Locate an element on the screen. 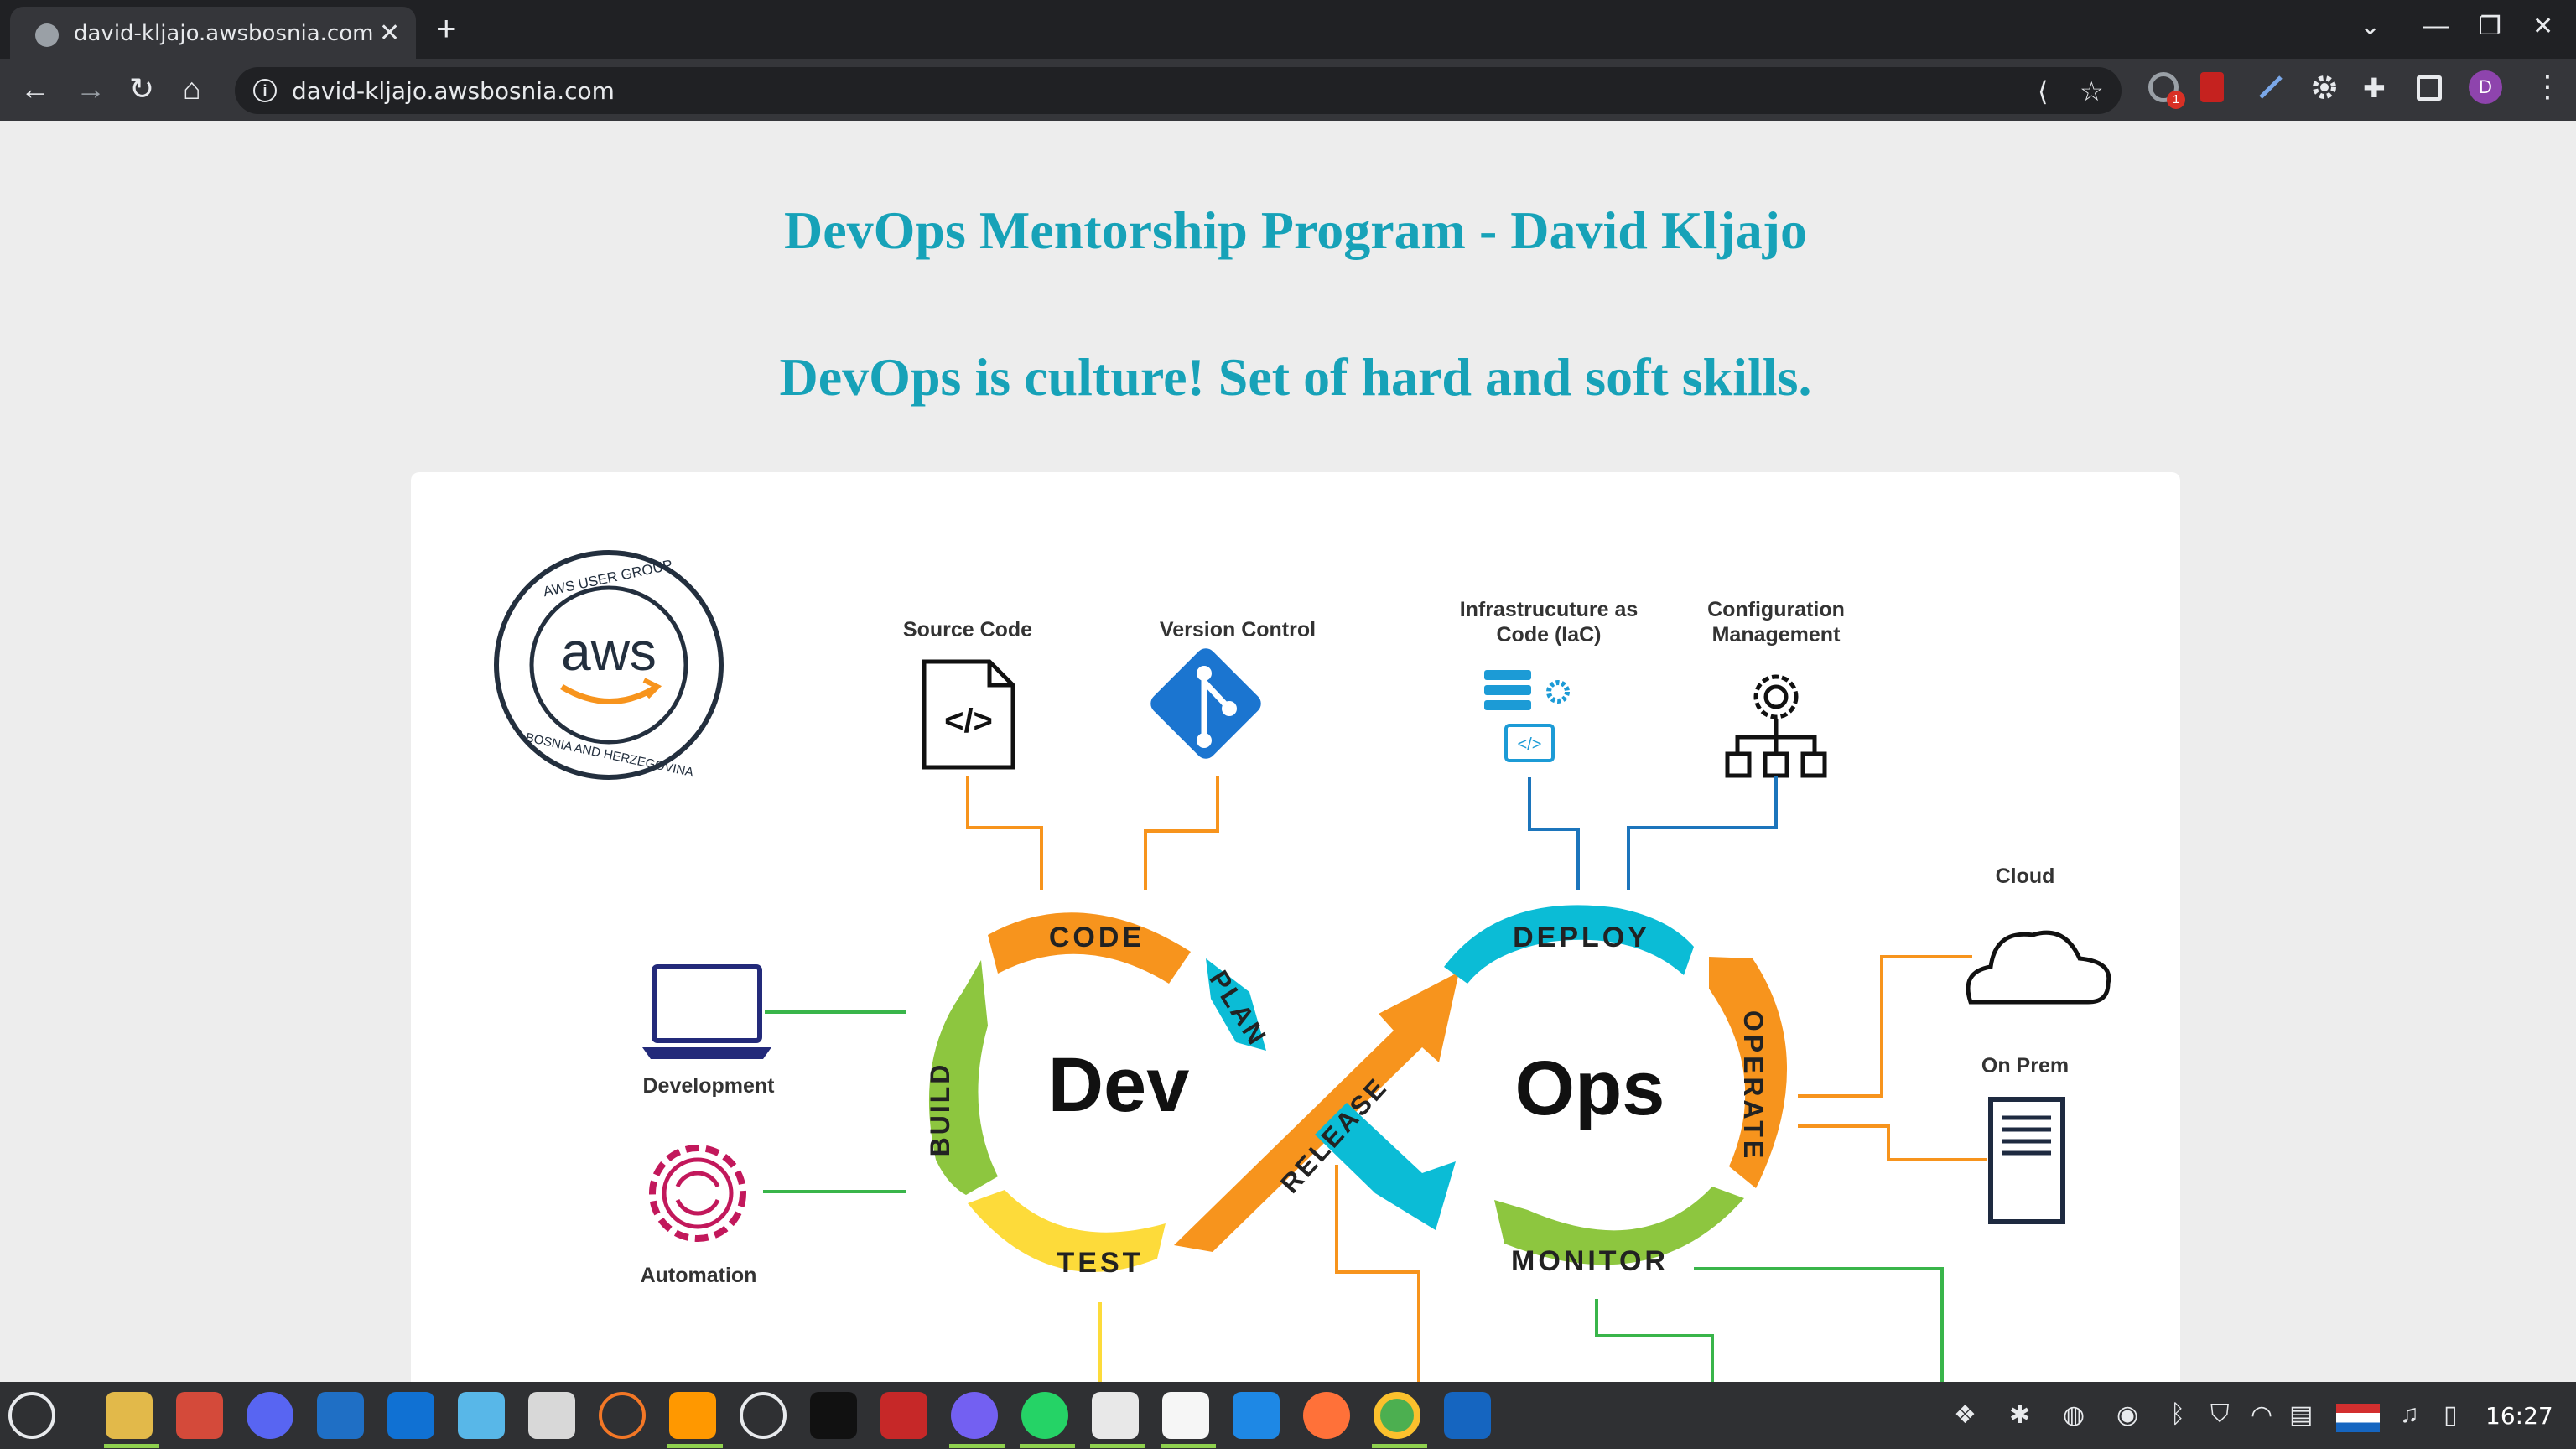 The height and width of the screenshot is (1449, 2576). reload-icon: ↻ is located at coordinates (141, 89).